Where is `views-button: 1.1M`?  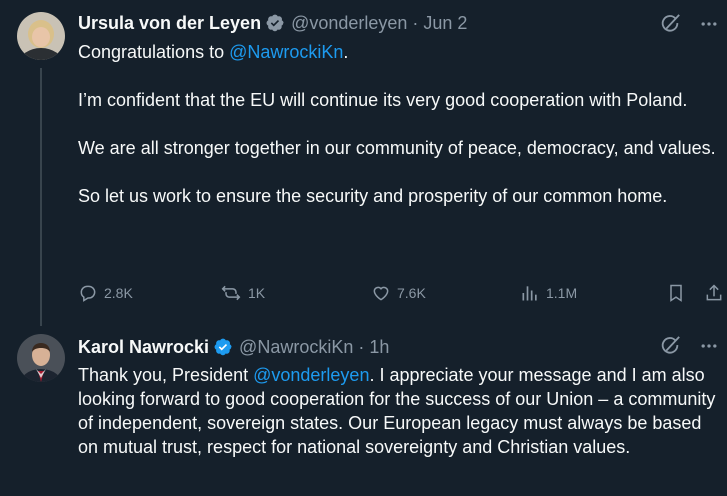 views-button: 1.1M is located at coordinates (548, 293).